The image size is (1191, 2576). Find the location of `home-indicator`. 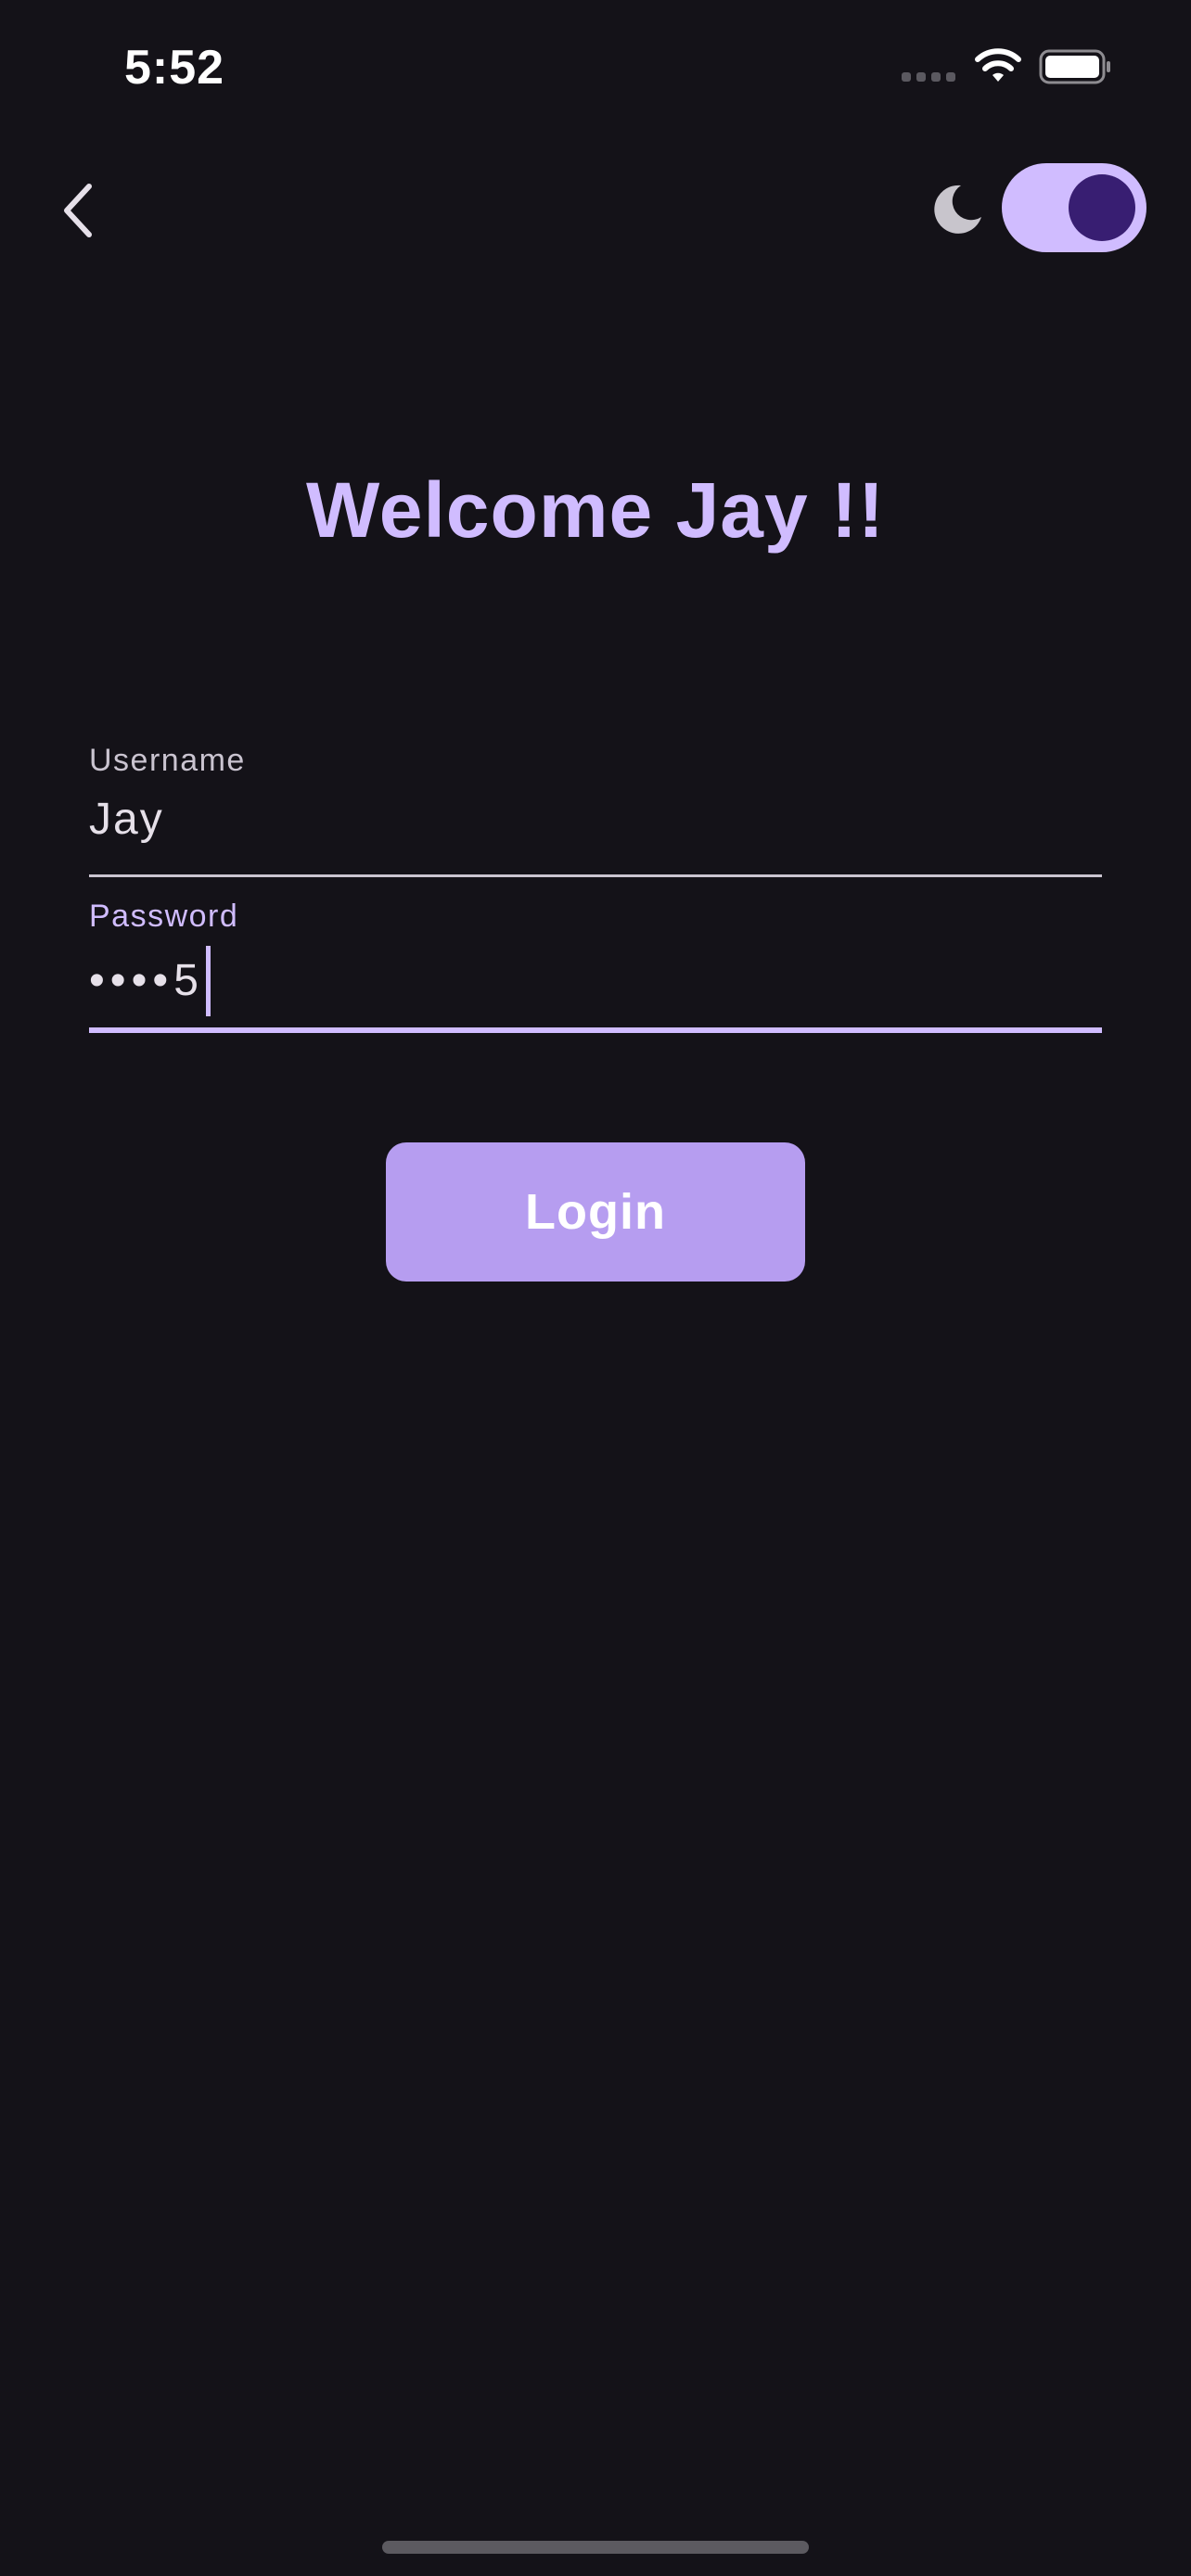

home-indicator is located at coordinates (595, 2547).